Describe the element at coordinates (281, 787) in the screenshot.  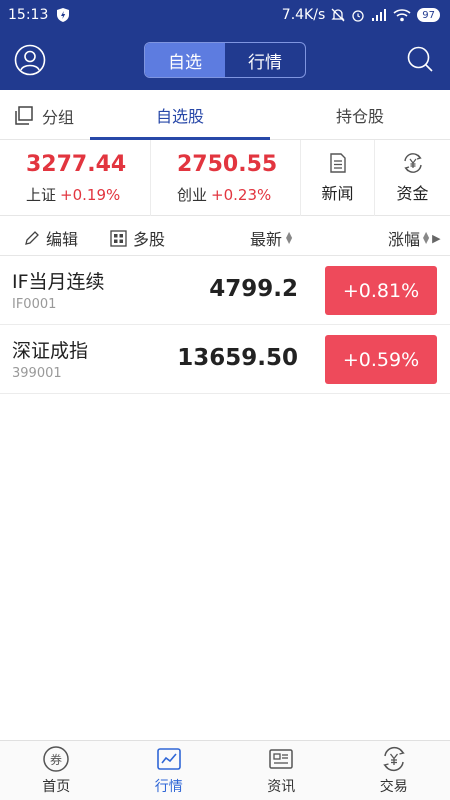
I see `nav-news-label: 资讯` at that location.